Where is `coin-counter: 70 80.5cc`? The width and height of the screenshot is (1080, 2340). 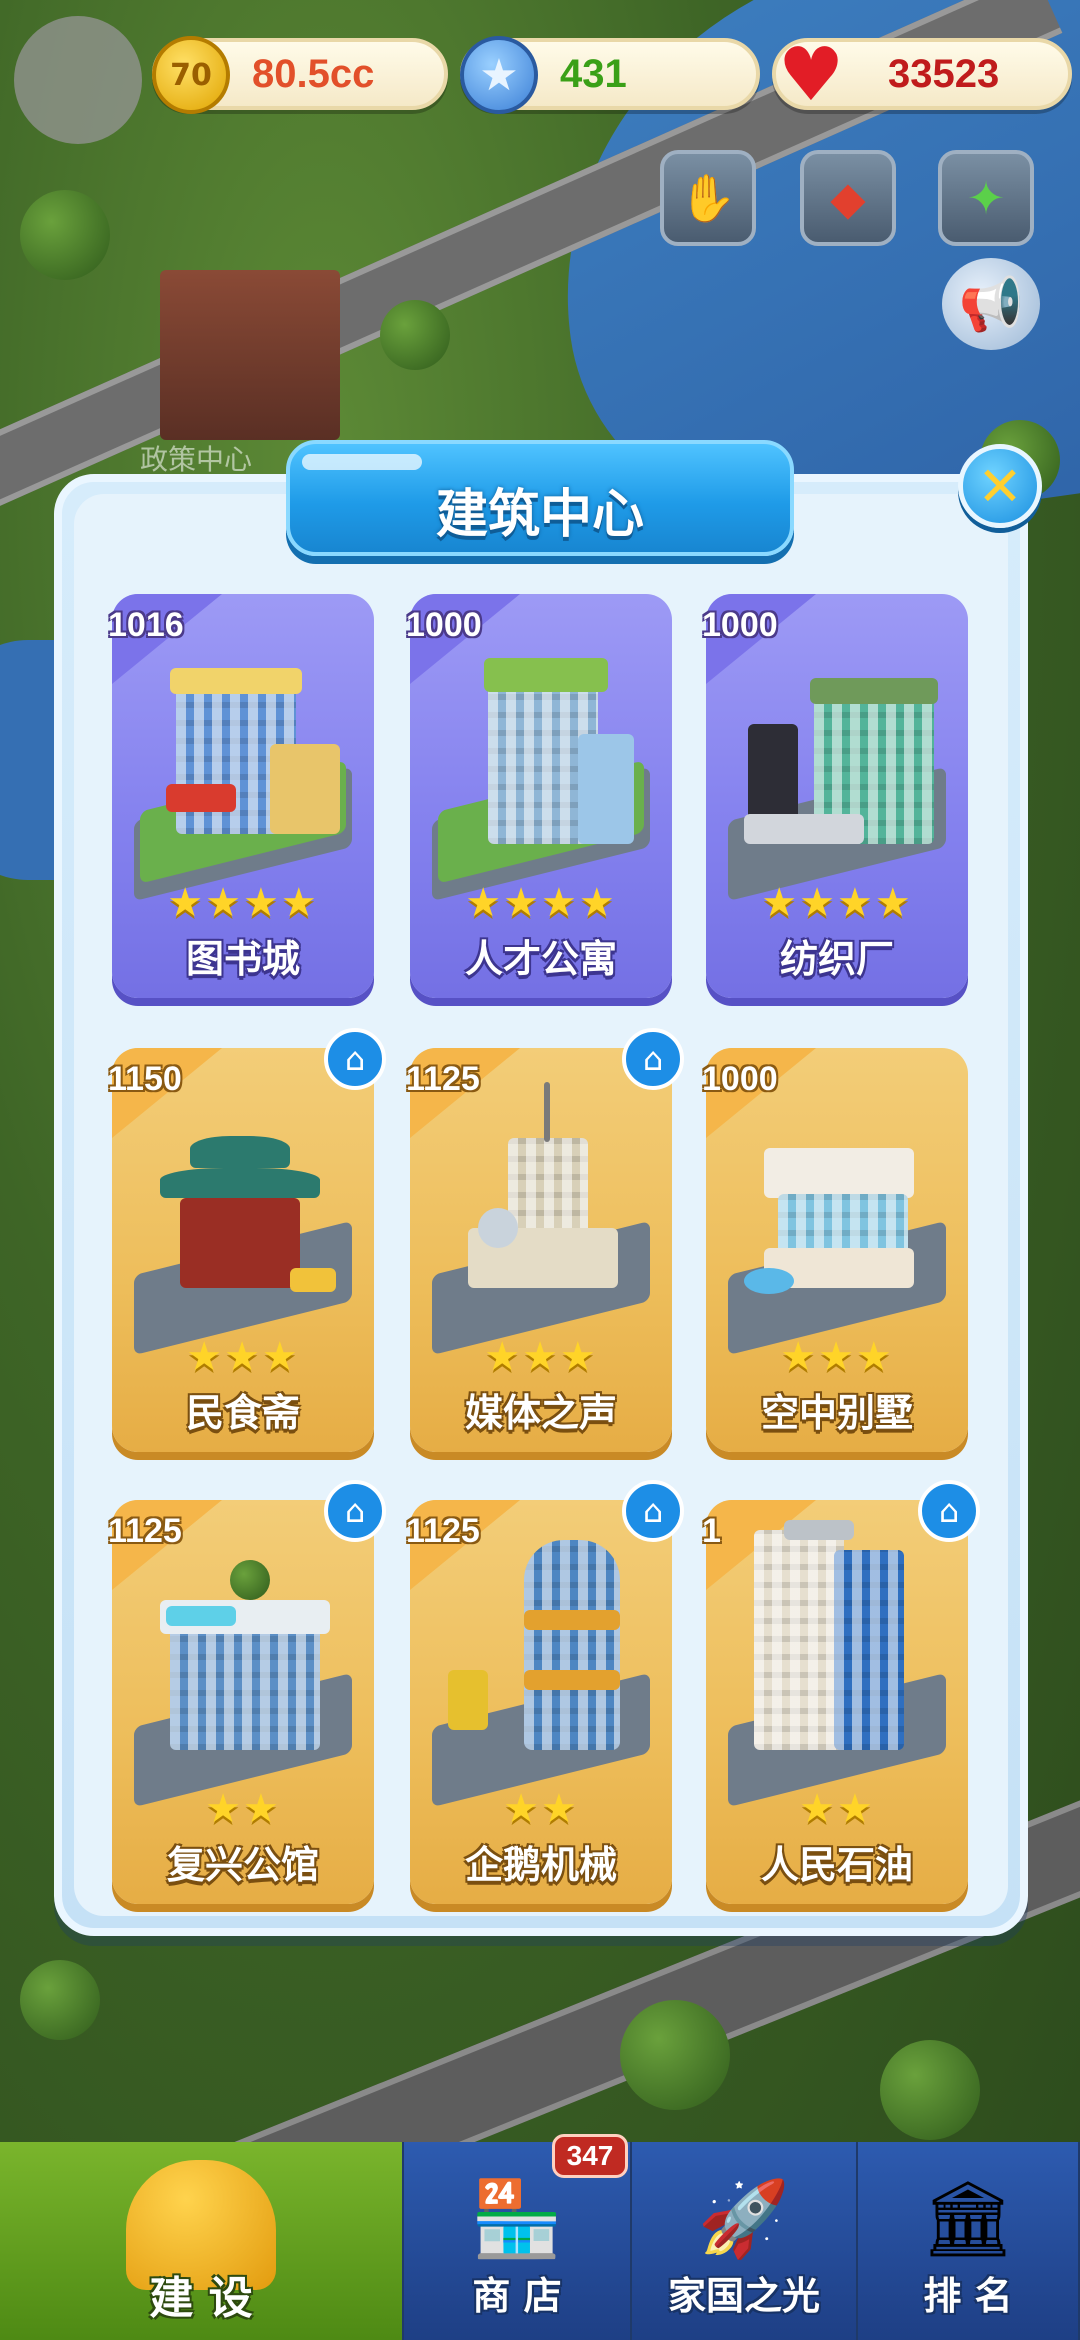
coin-counter: 70 80.5cc is located at coordinates (300, 75).